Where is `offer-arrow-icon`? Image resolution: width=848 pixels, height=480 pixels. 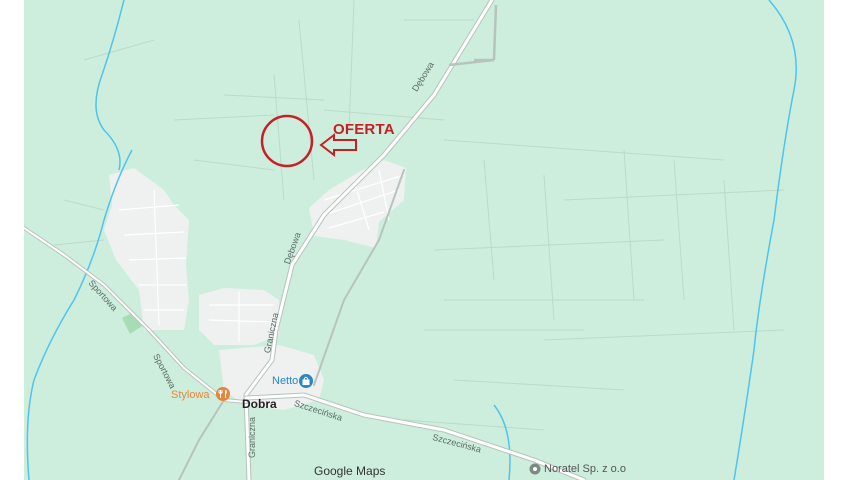 offer-arrow-icon is located at coordinates (338, 145).